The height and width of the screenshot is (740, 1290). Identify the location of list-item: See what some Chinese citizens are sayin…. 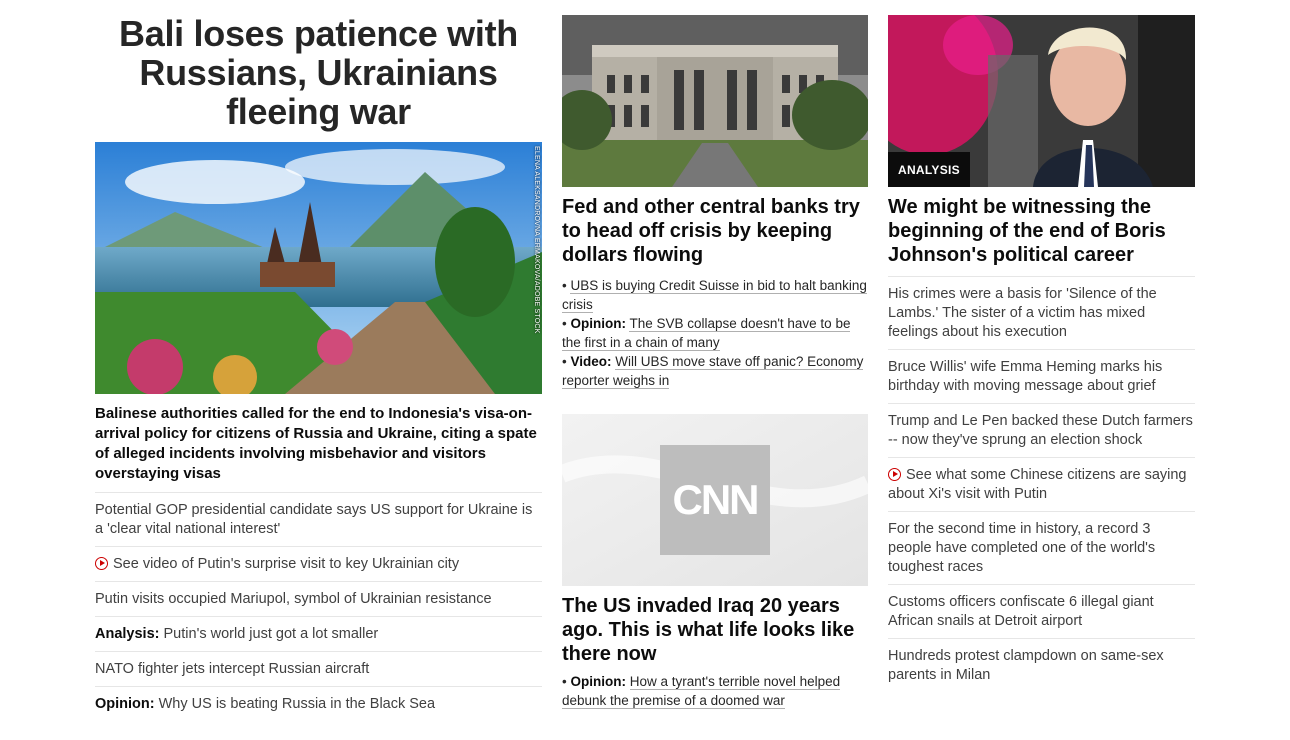
(1041, 484).